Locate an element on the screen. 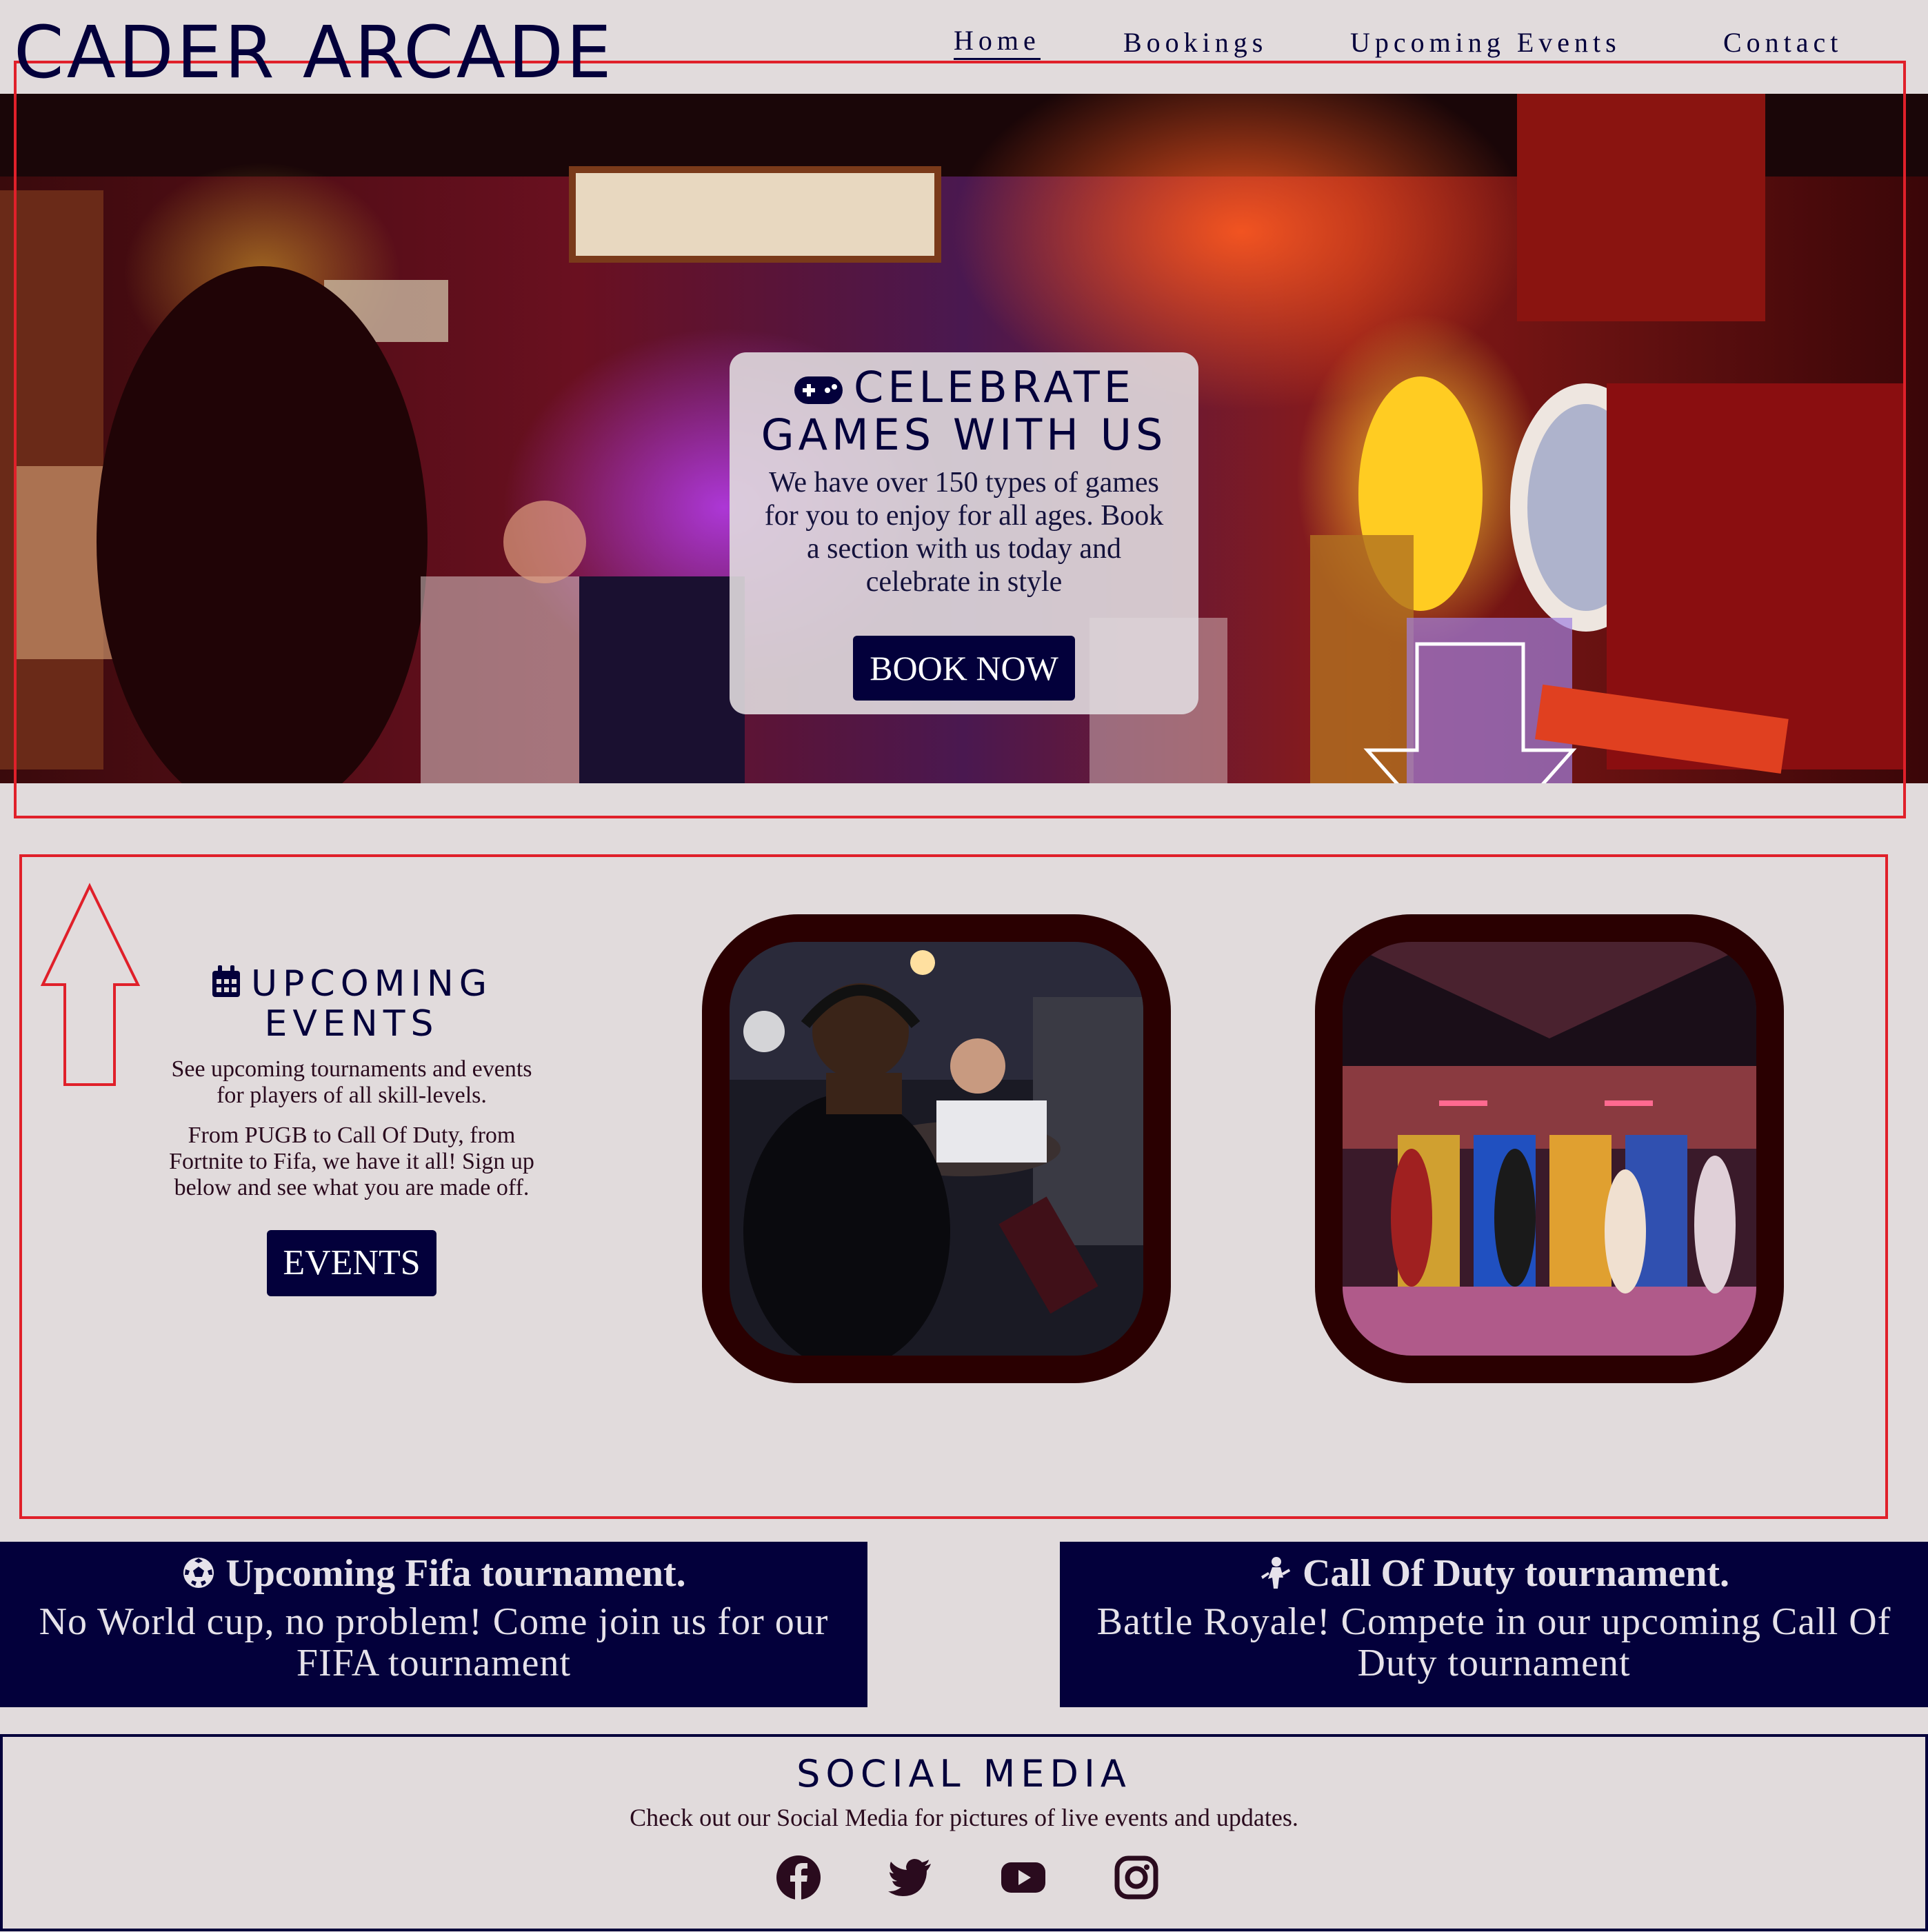 This screenshot has width=1928, height=1932. calendar-icon is located at coordinates (226, 981).